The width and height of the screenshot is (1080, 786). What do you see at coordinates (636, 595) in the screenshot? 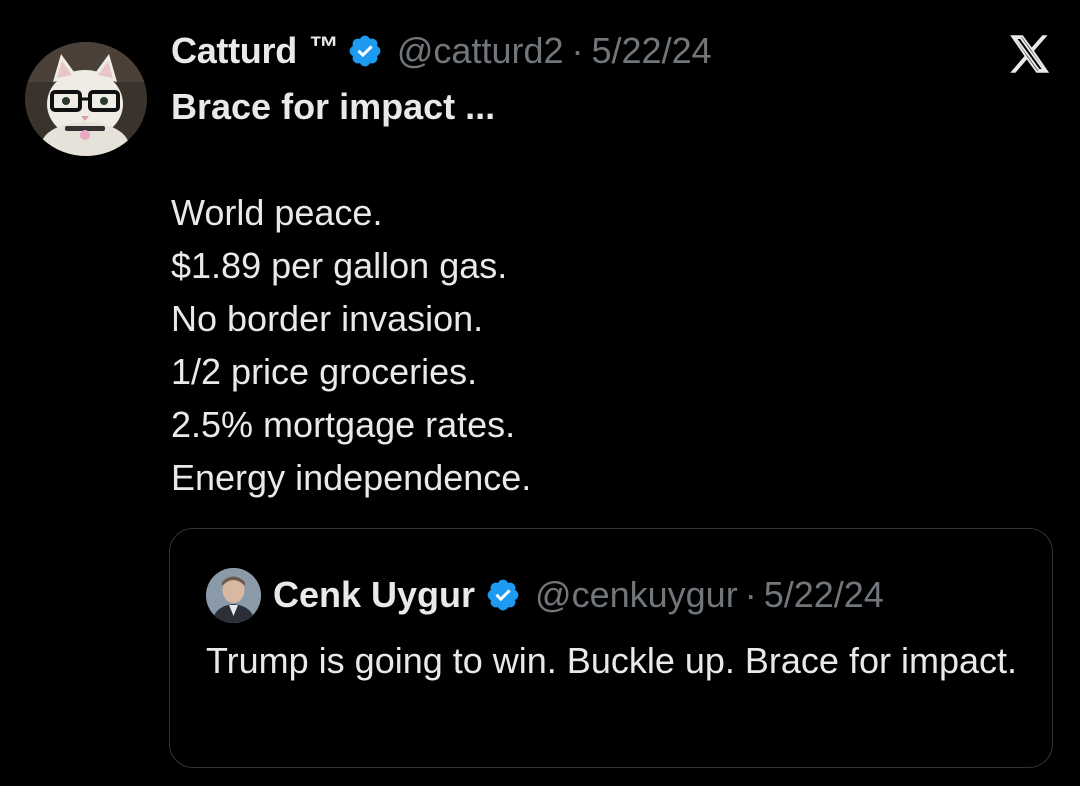
I see `quoted-author-handle: @cenkuygur` at bounding box center [636, 595].